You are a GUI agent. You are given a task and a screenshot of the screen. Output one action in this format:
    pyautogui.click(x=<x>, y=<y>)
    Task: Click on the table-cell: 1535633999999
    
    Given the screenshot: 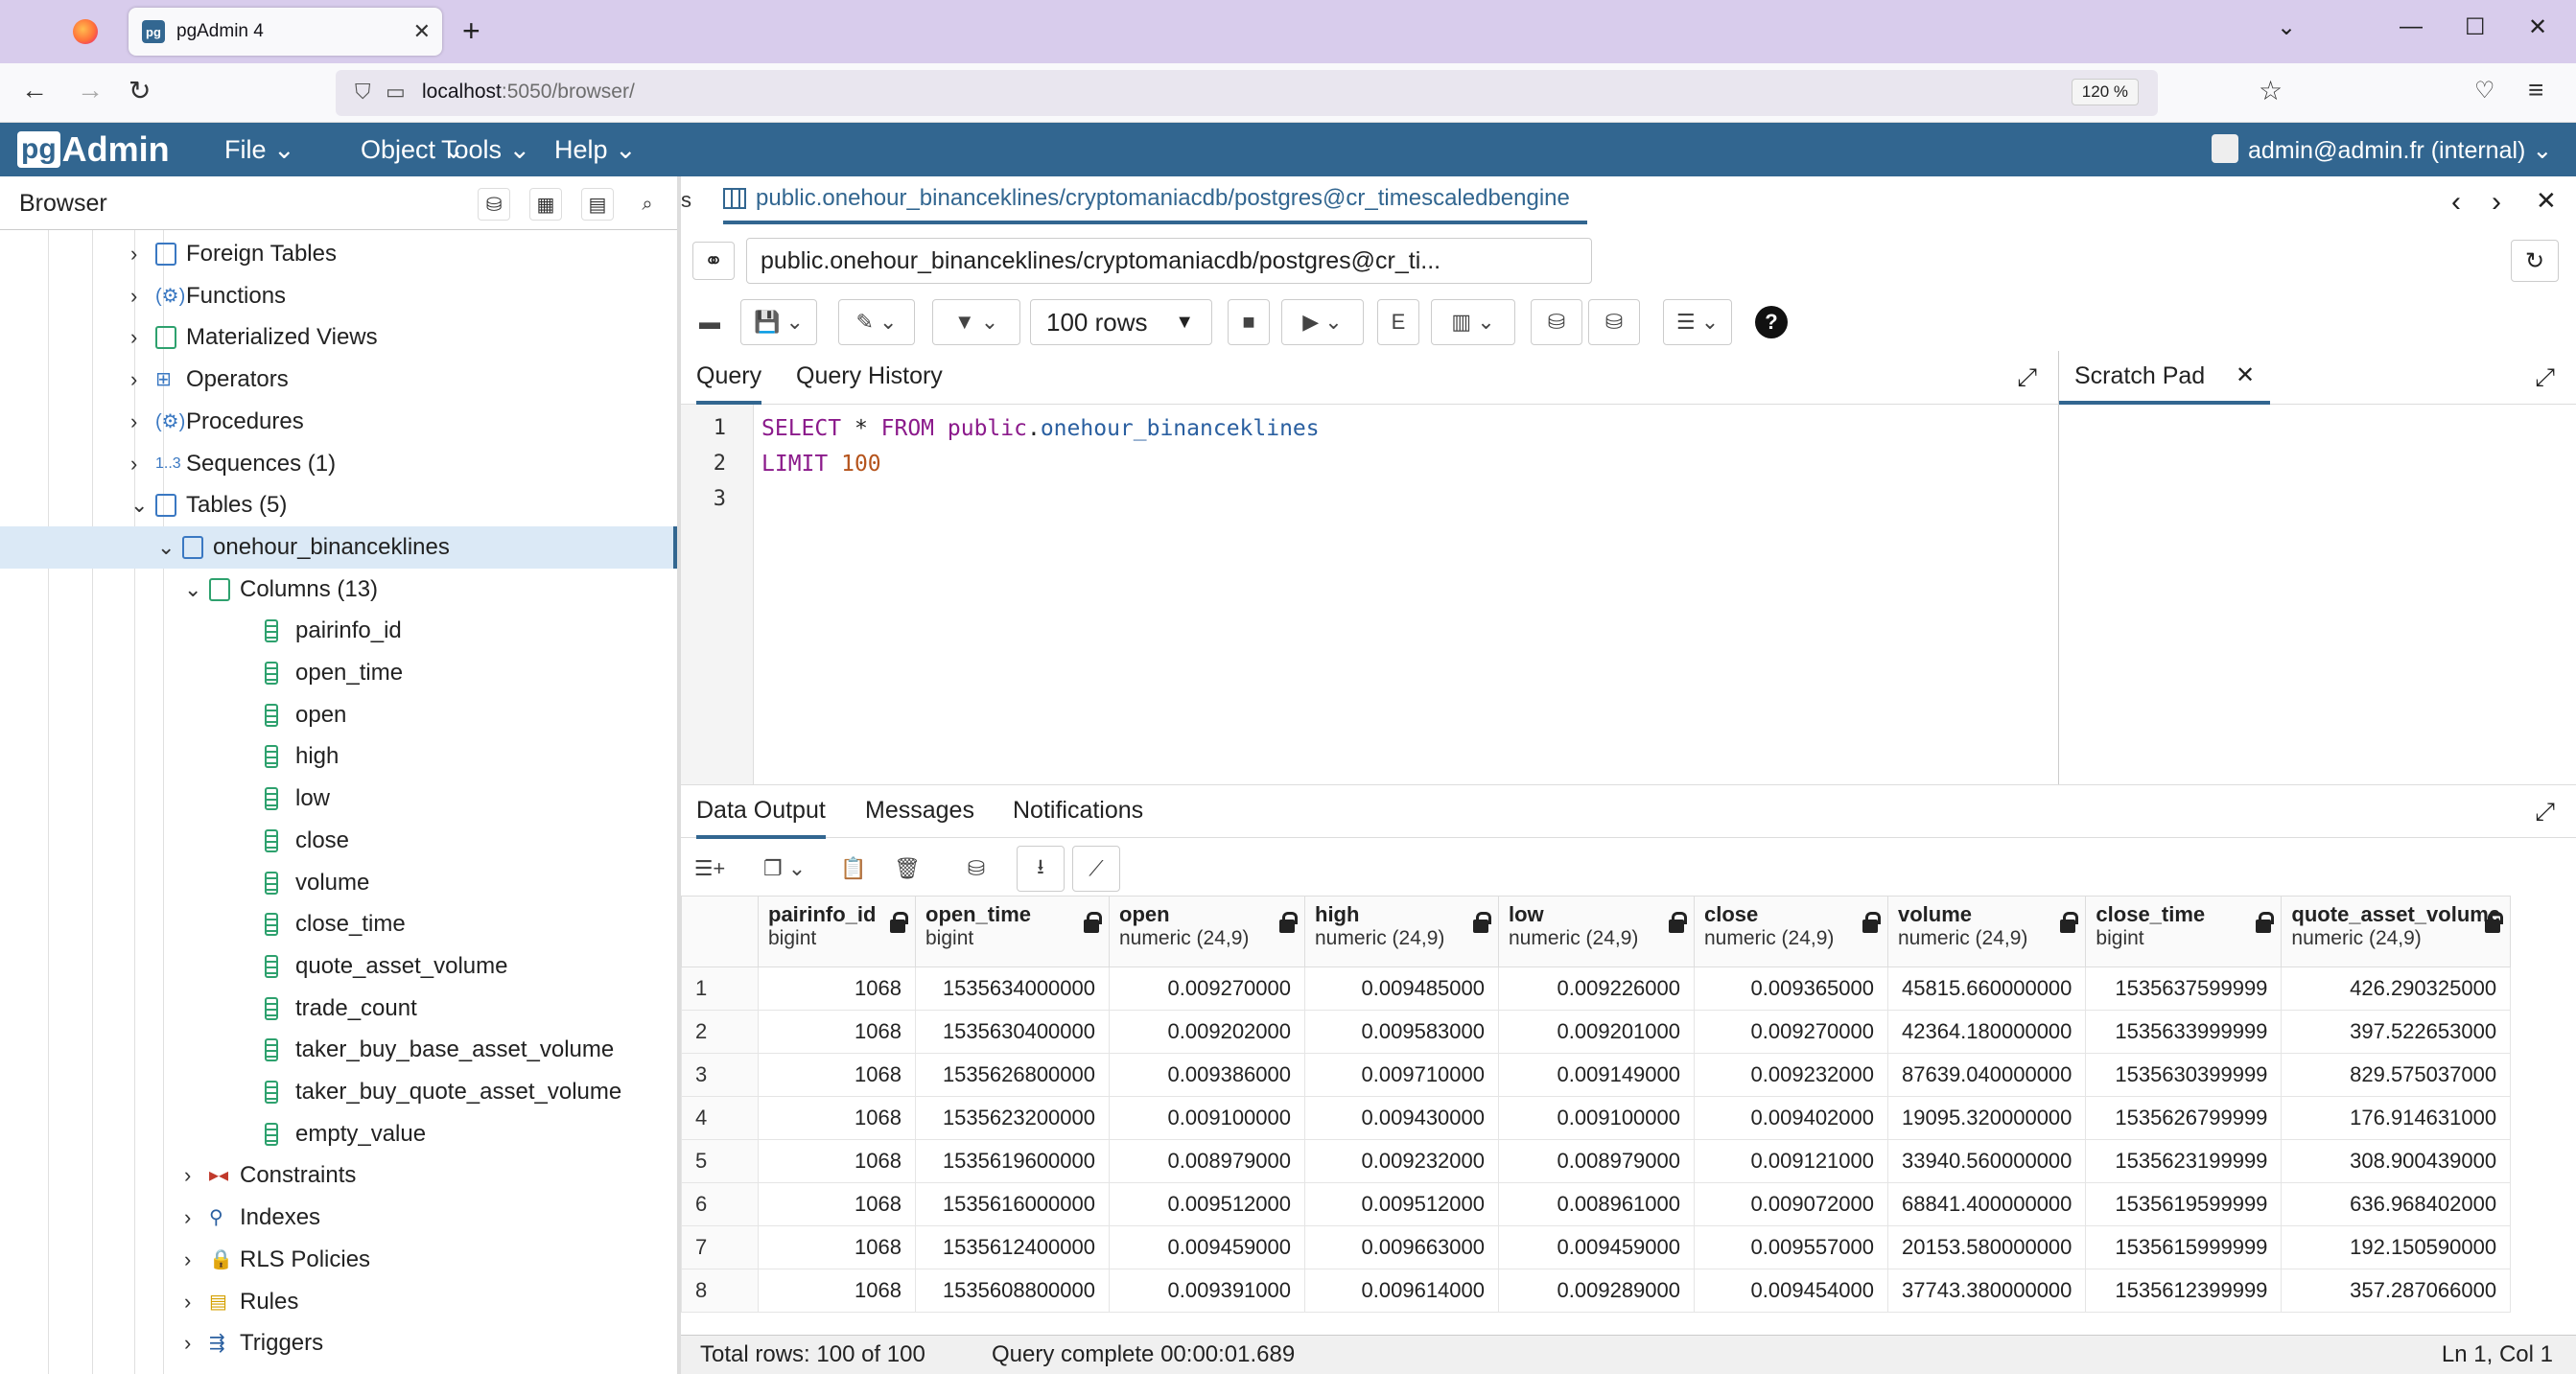 What is the action you would take?
    pyautogui.click(x=2184, y=1032)
    